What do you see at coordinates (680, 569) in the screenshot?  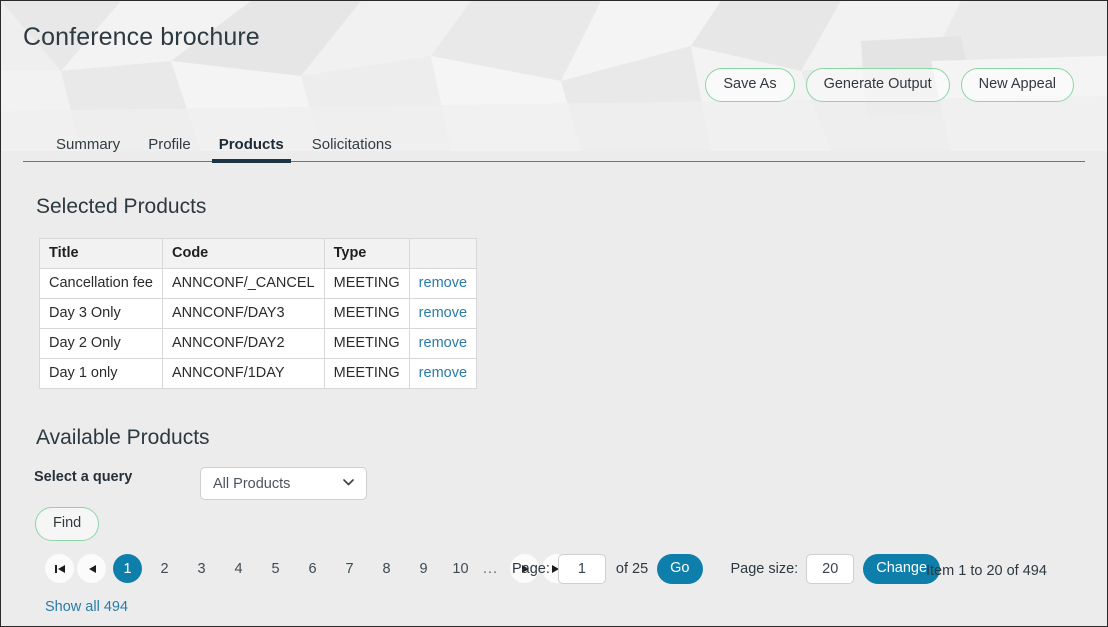 I see `go-button: Go` at bounding box center [680, 569].